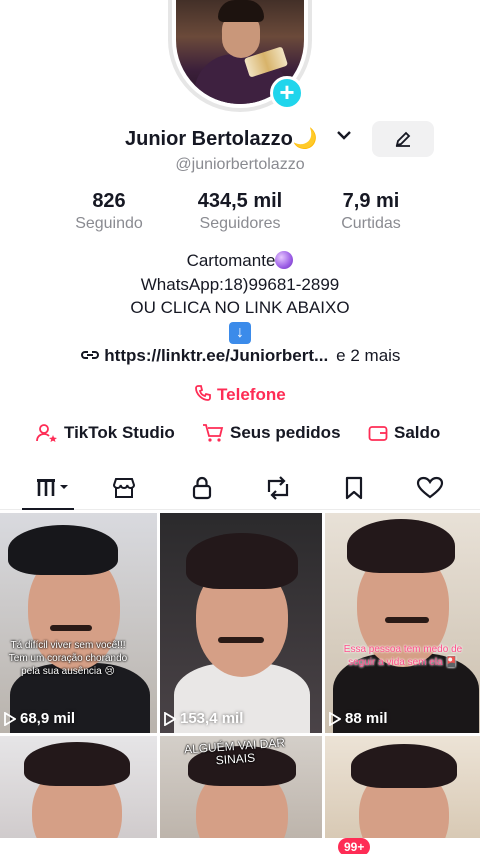 Image resolution: width=480 pixels, height=854 pixels. I want to click on tab-videos, so click(52, 488).